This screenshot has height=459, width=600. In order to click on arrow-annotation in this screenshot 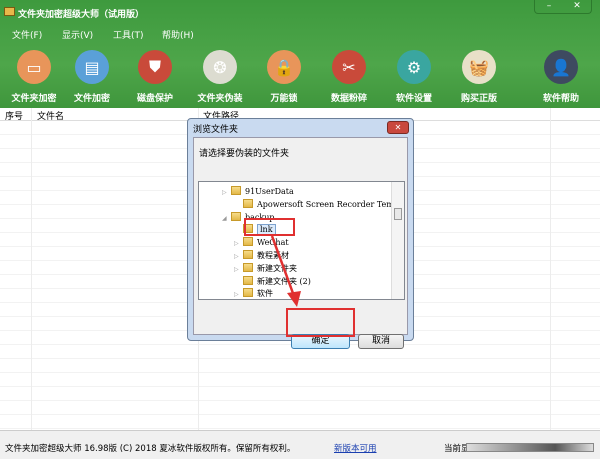, I will do `click(285, 271)`.